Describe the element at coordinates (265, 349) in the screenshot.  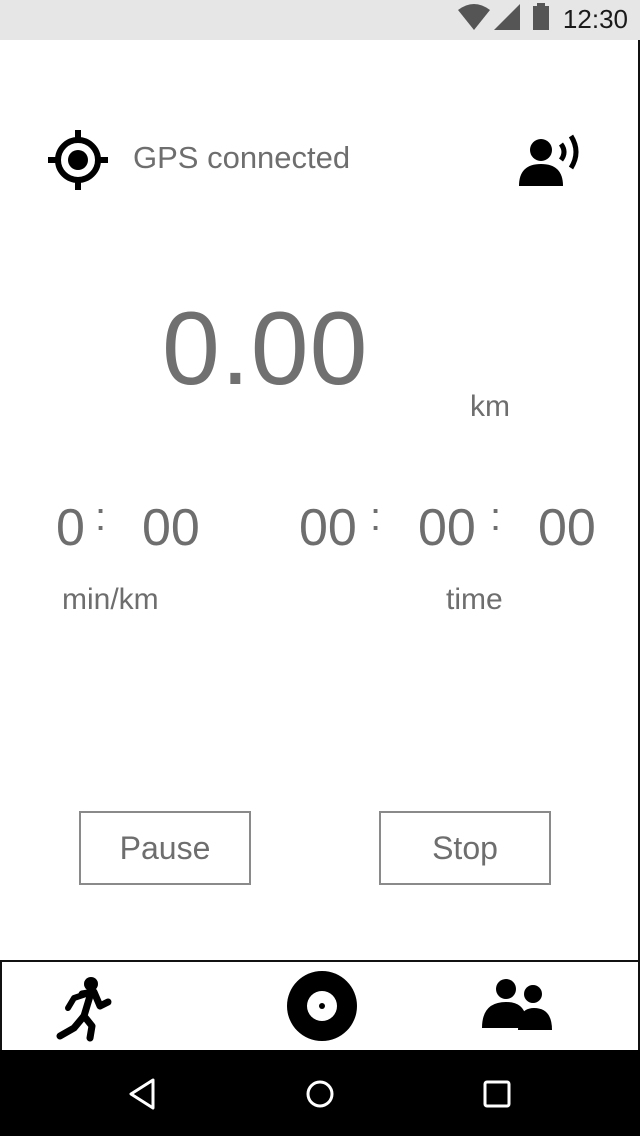
I see `distance-value: 0.00` at that location.